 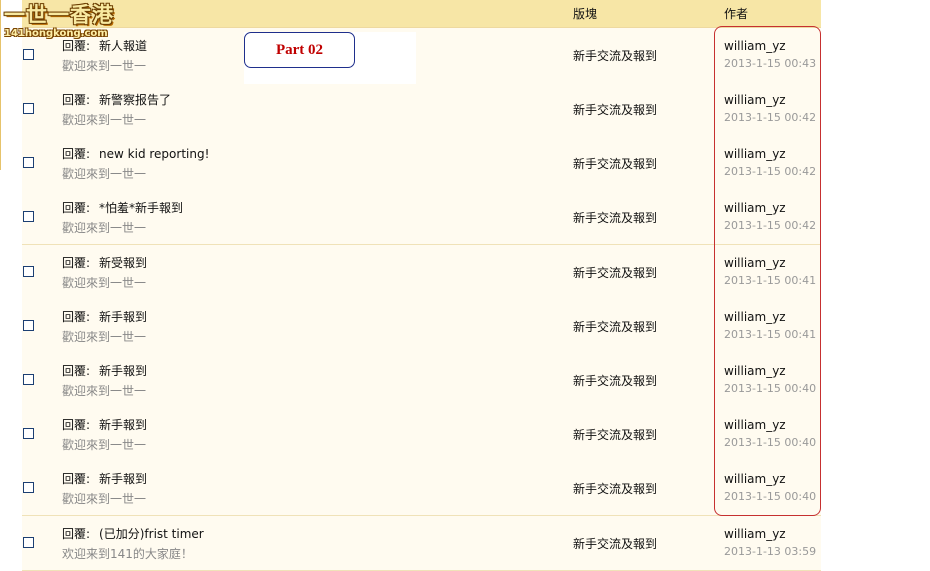 What do you see at coordinates (770, 551) in the screenshot?
I see `post-date: 2013-1-13 03:59` at bounding box center [770, 551].